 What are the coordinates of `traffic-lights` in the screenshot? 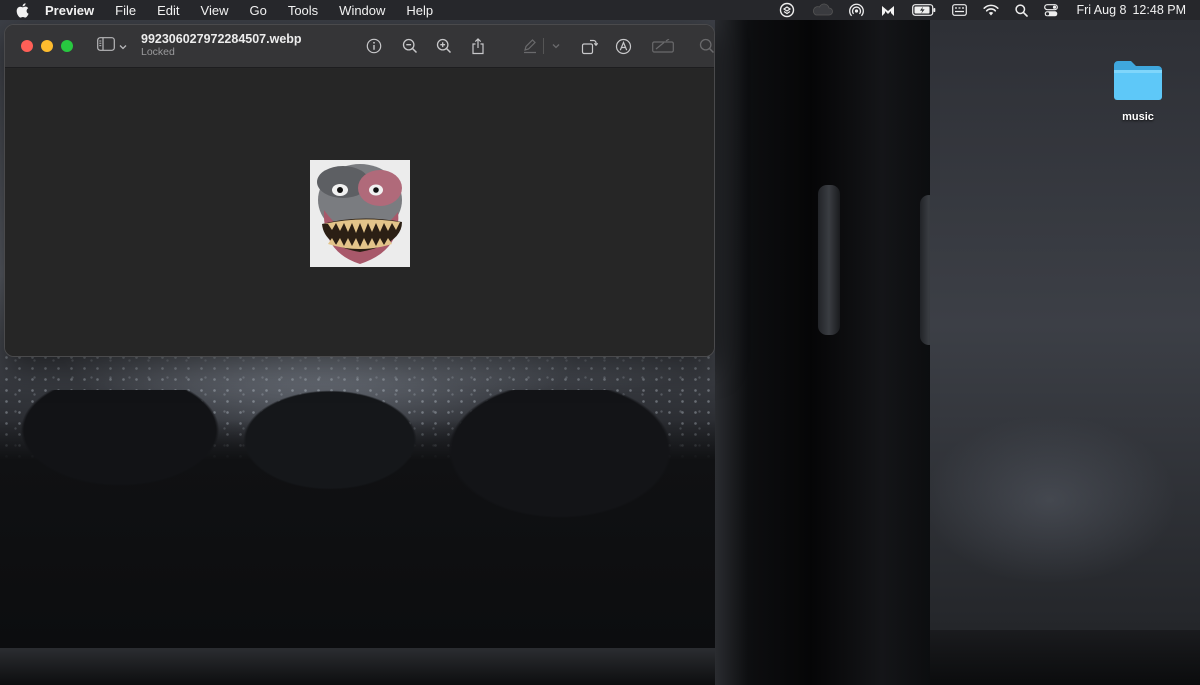 It's located at (51, 46).